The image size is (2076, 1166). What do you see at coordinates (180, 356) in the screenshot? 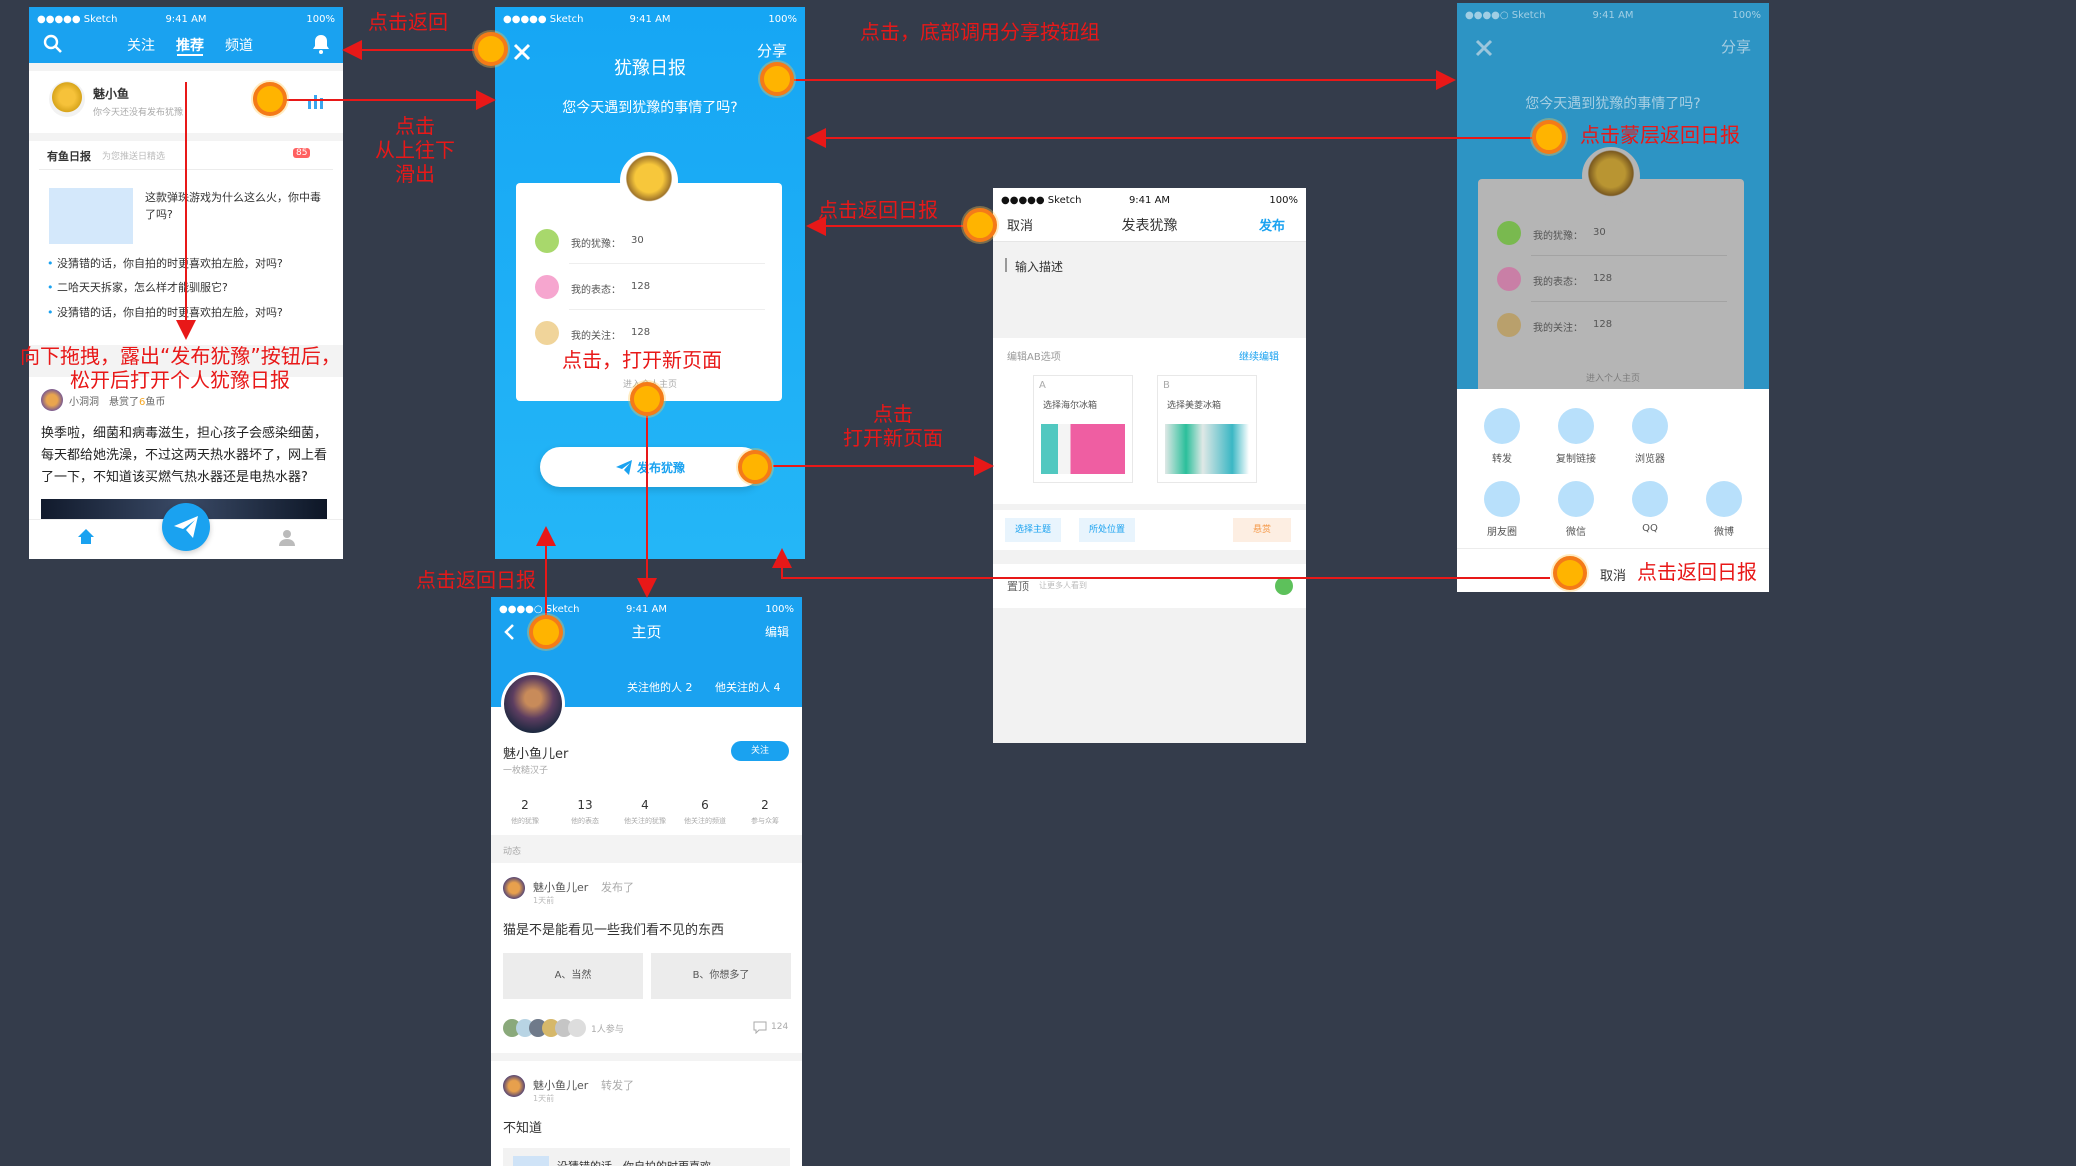
I see `annotation-line: 向下拖拽，露出“发布犹豫”按钮后，` at bounding box center [180, 356].